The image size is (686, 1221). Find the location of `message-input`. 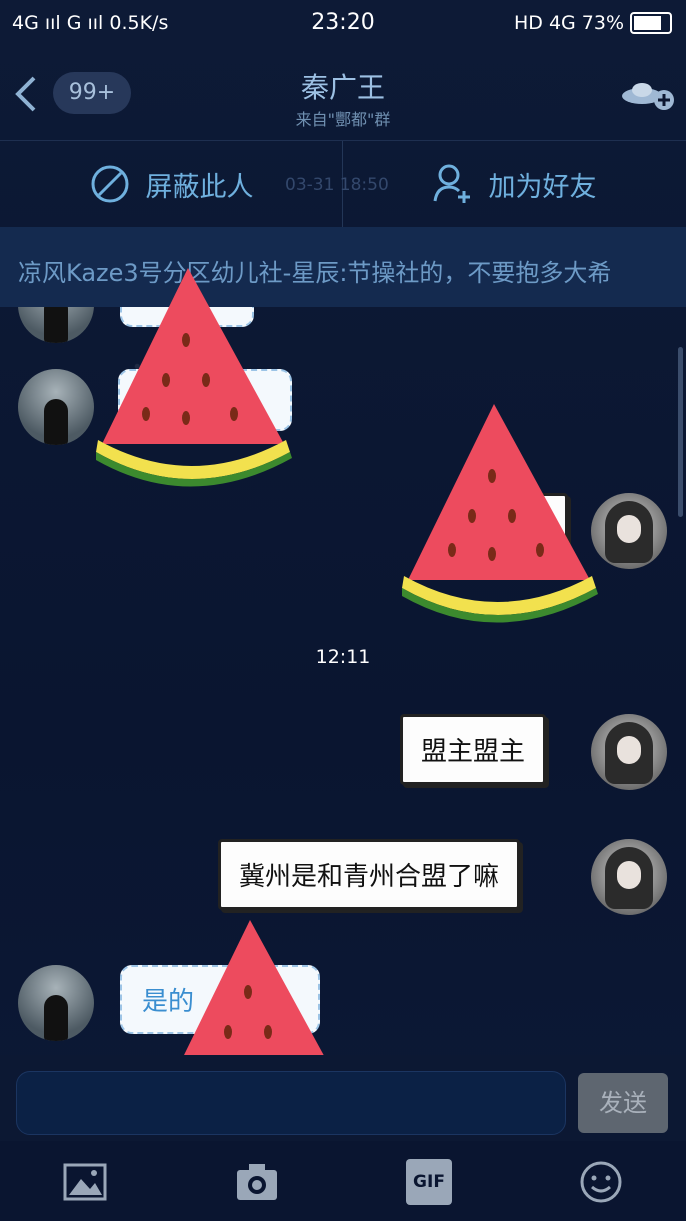

message-input is located at coordinates (291, 1103).